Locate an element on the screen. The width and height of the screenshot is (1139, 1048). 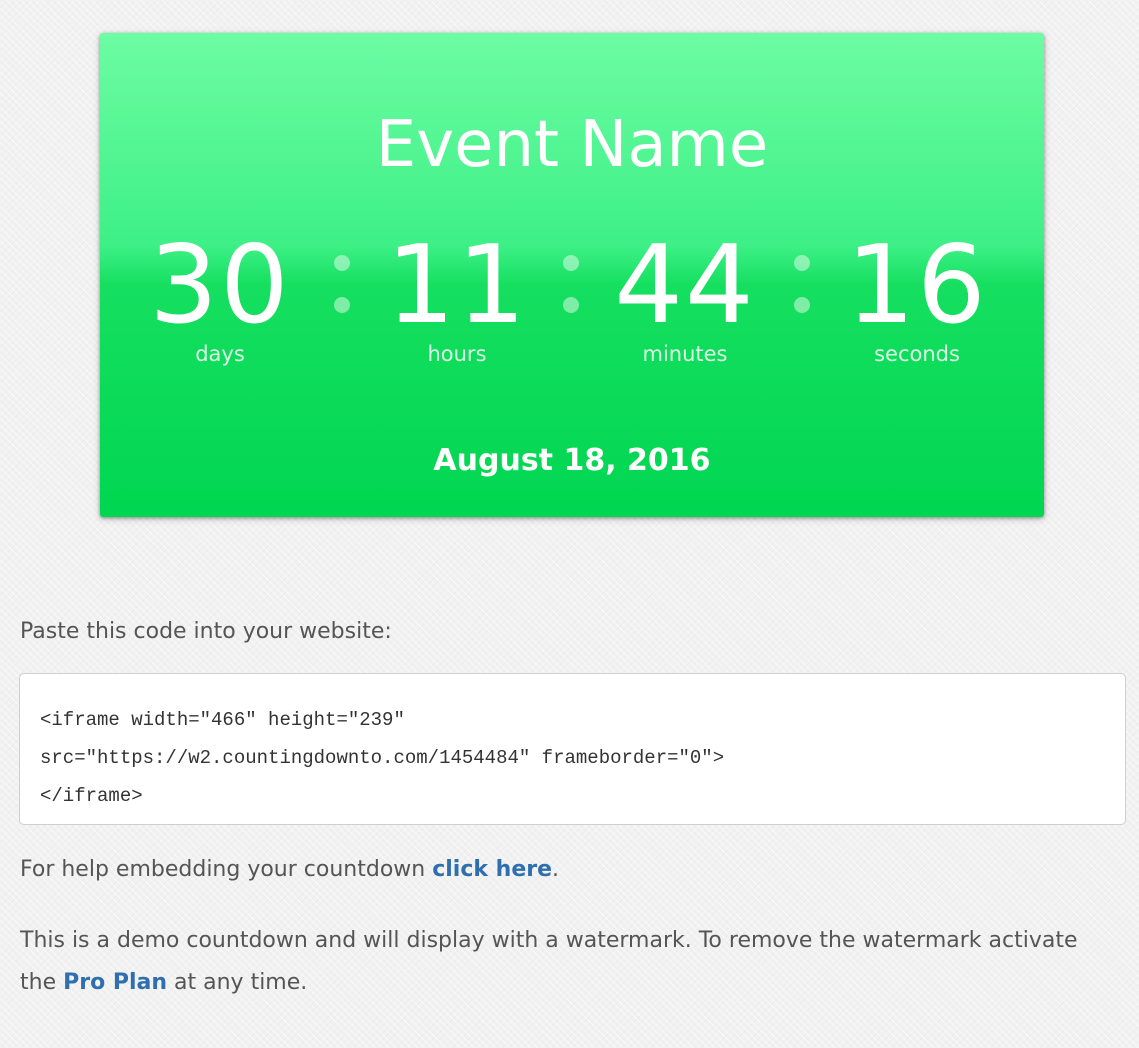
event-date: August 18, 2016 is located at coordinates (572, 460).